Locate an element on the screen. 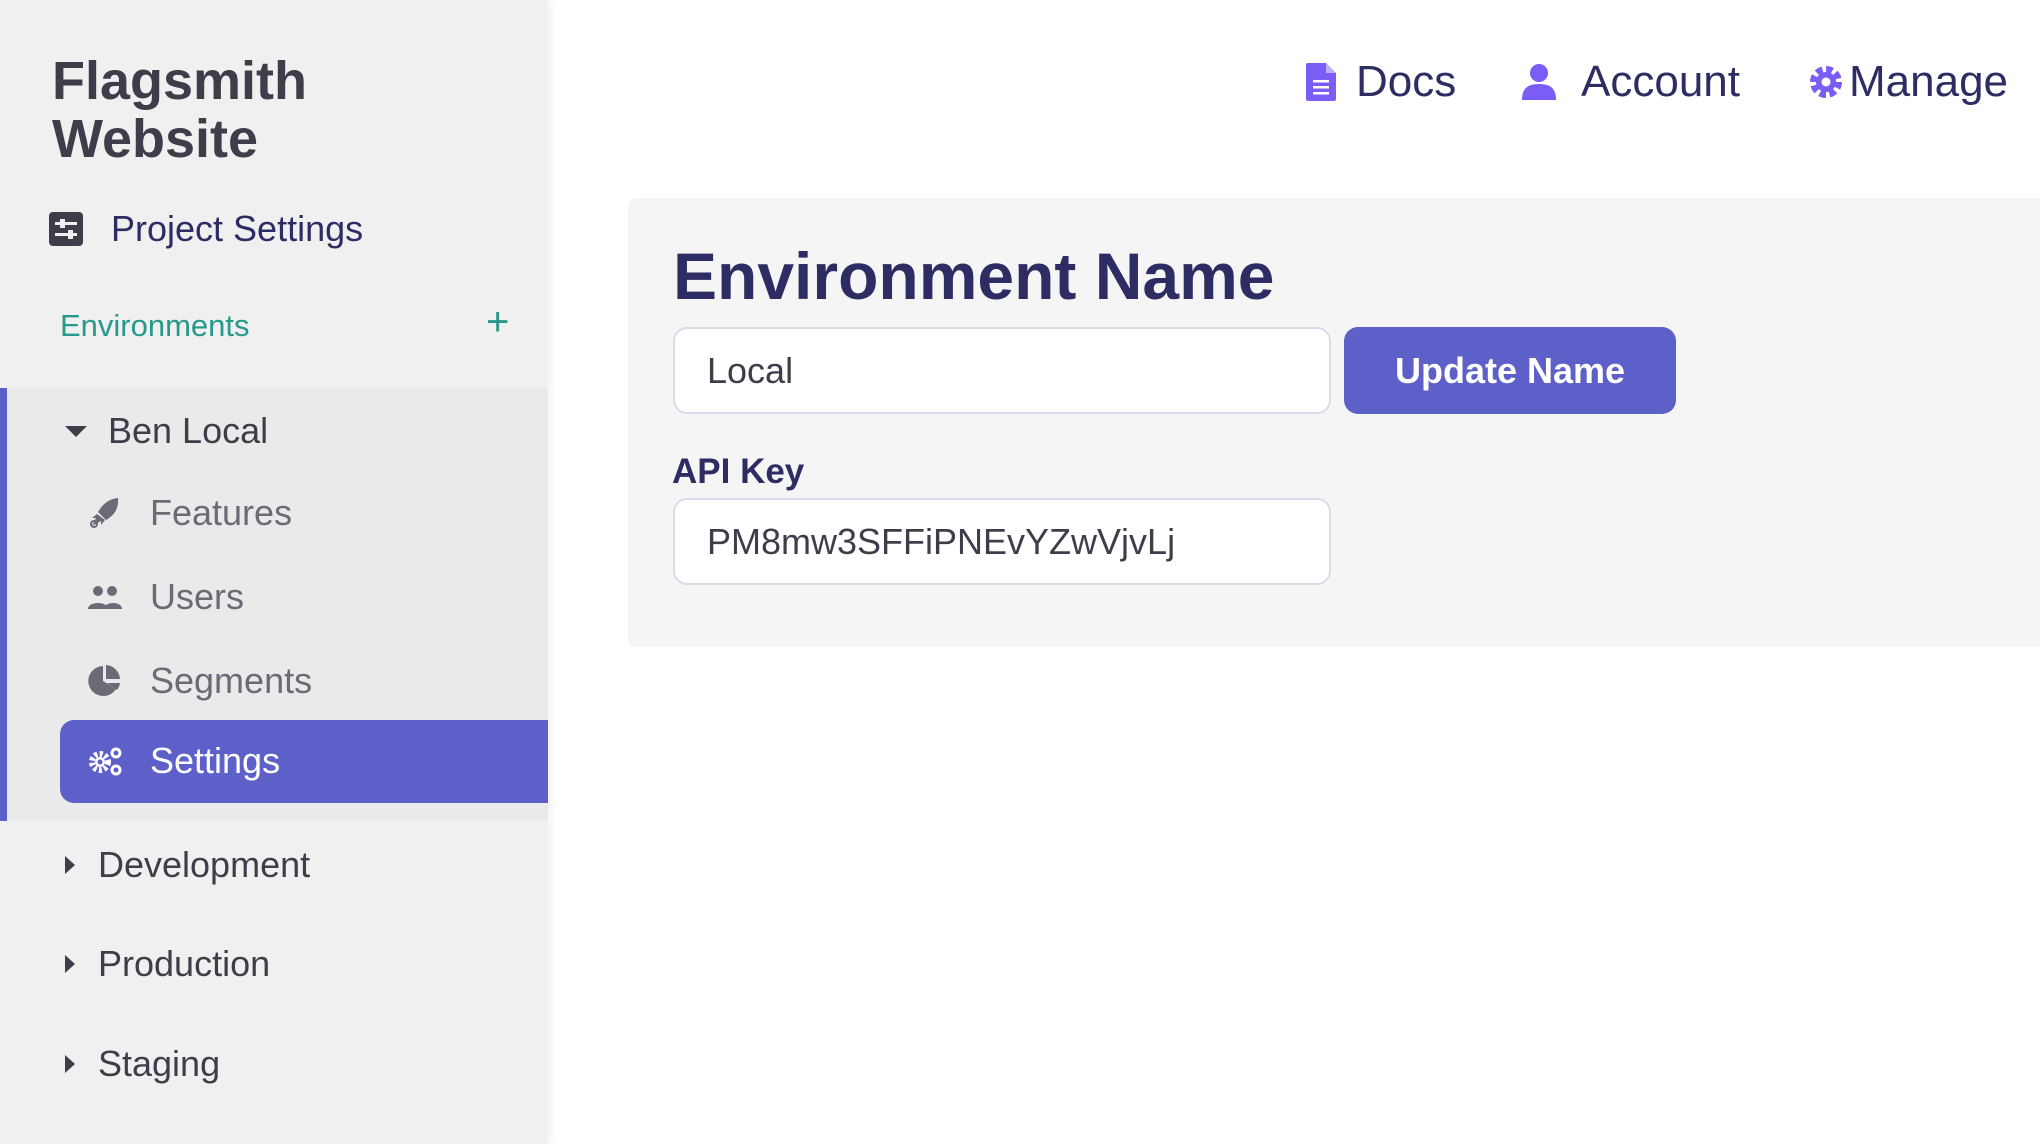 Image resolution: width=2040 pixels, height=1144 pixels. users-icon is located at coordinates (105, 597).